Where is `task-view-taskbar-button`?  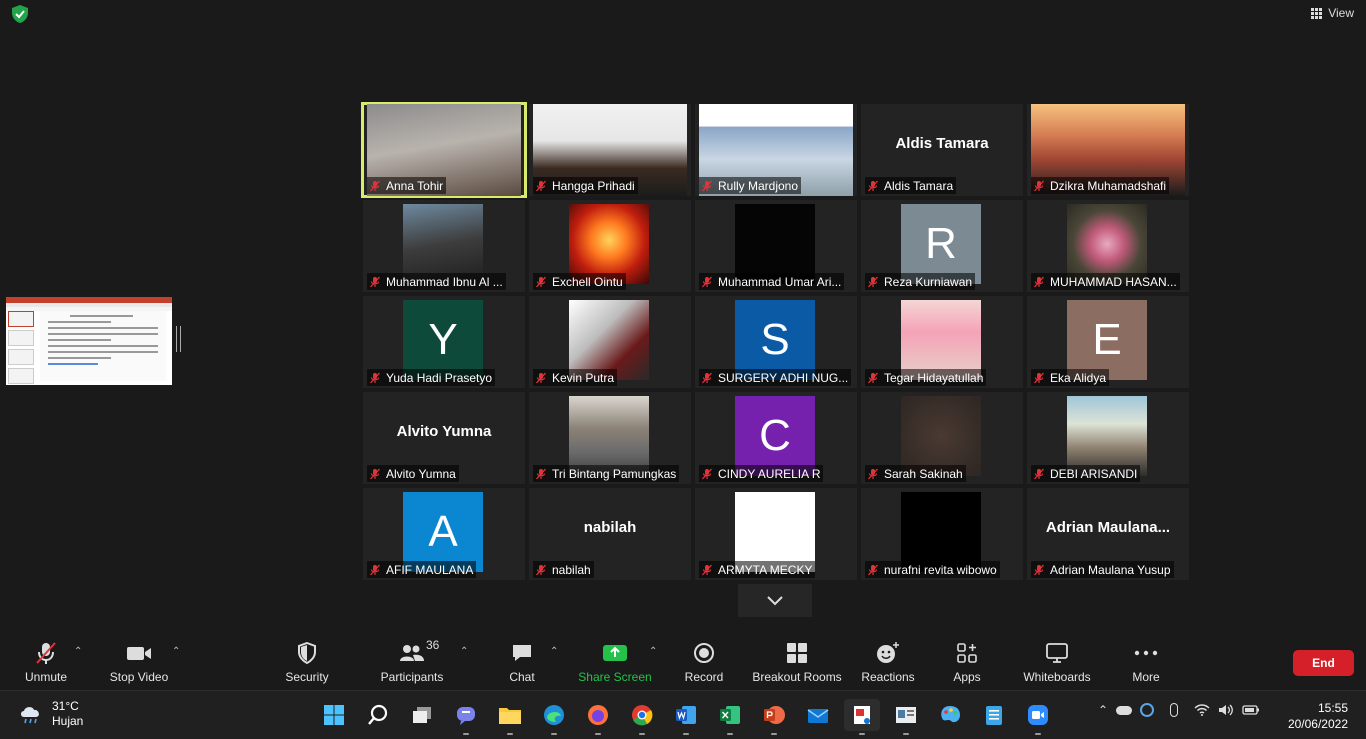 task-view-taskbar-button is located at coordinates (422, 715).